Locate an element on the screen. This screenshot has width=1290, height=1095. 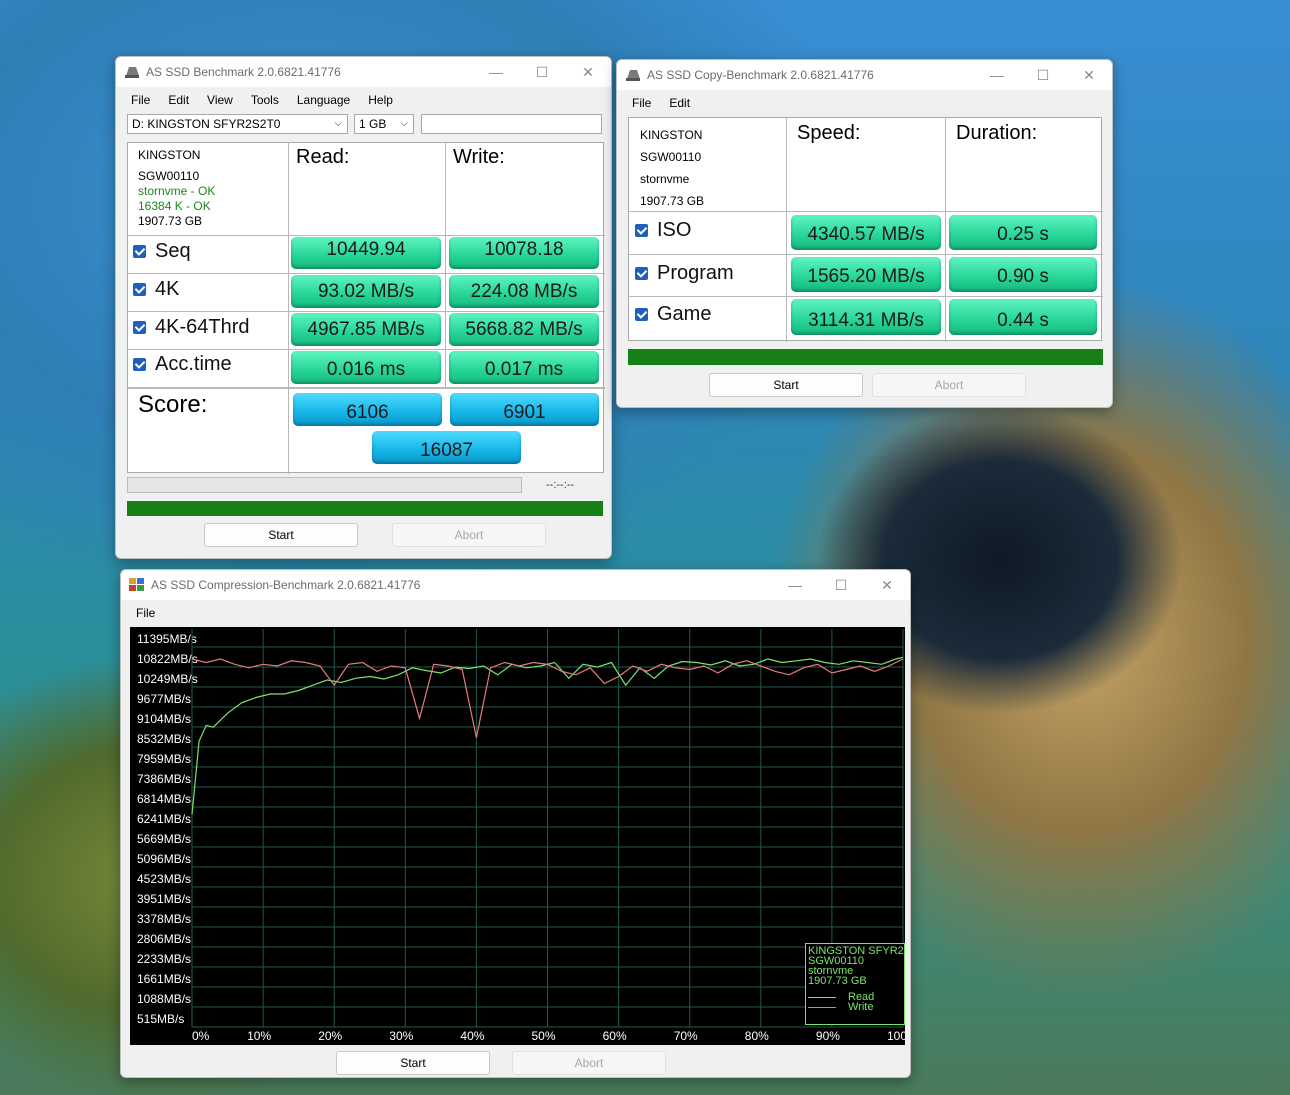
row-iso-label: ISO is located at coordinates (663, 230).